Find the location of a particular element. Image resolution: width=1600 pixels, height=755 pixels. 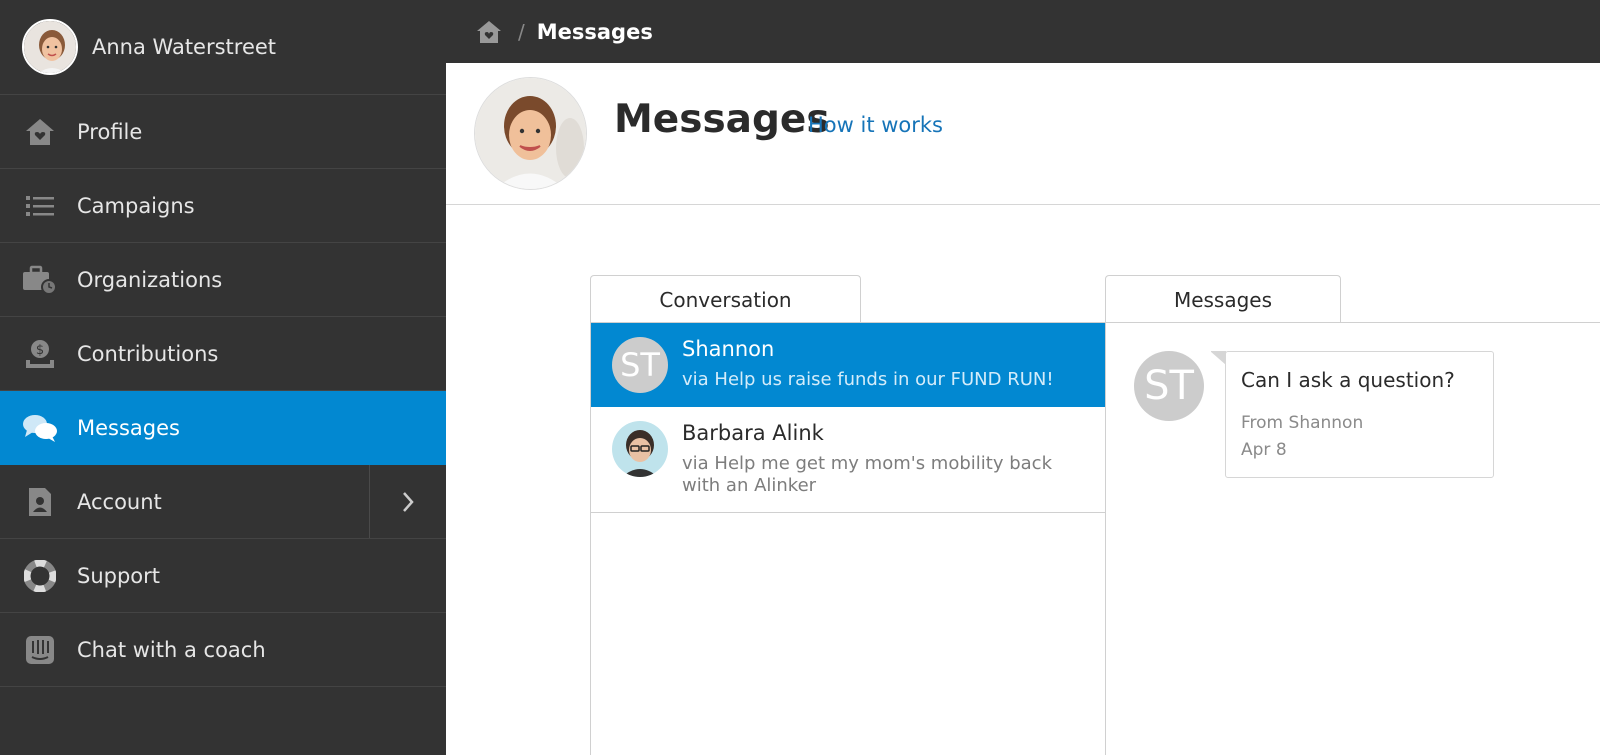

sidebar-item-label: Campaigns is located at coordinates (136, 205).